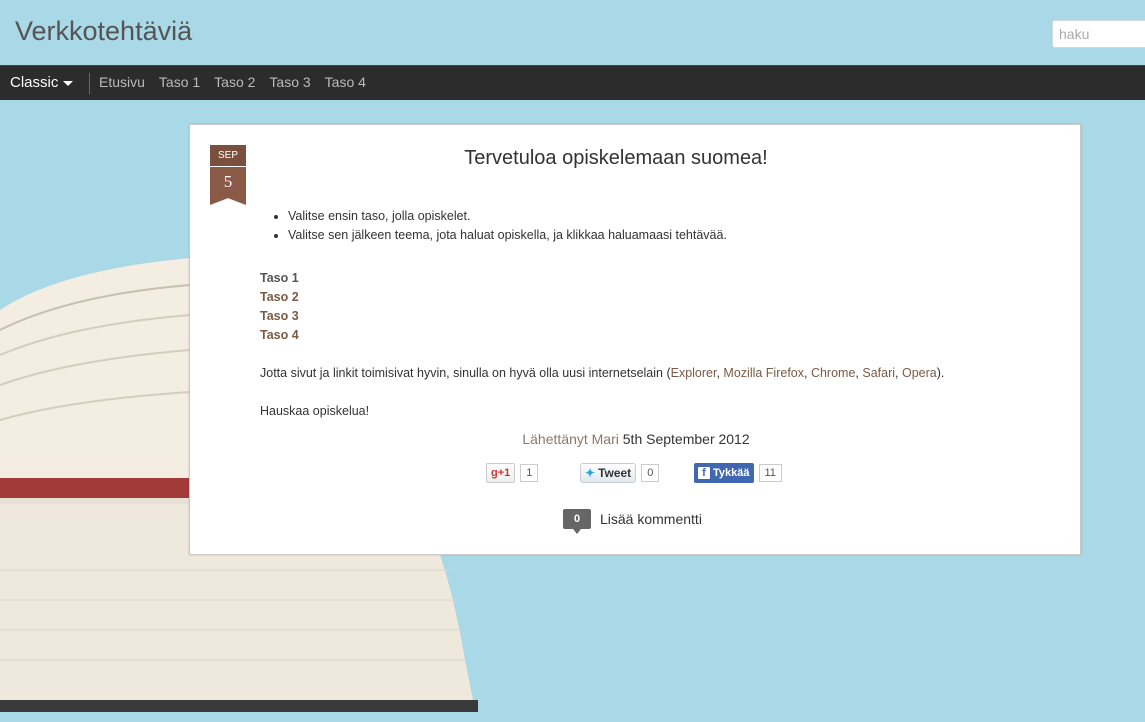  What do you see at coordinates (228, 186) in the screenshot?
I see `date-day: 5` at bounding box center [228, 186].